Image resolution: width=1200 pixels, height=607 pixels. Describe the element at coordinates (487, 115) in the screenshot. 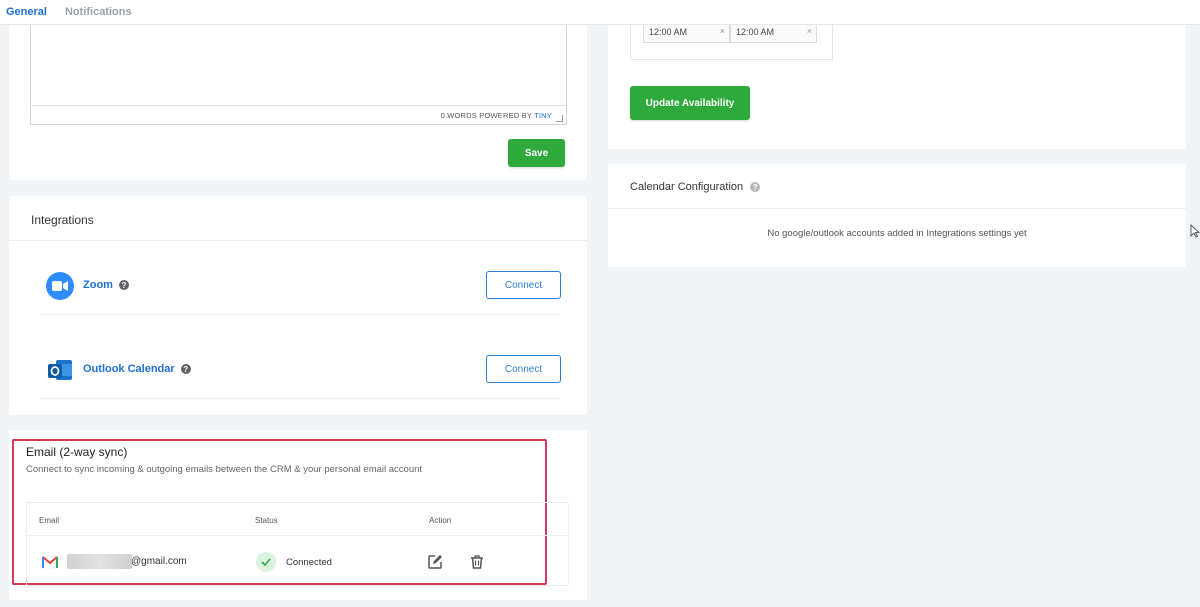

I see `word-count: 0 WORDS POWERED BY` at that location.